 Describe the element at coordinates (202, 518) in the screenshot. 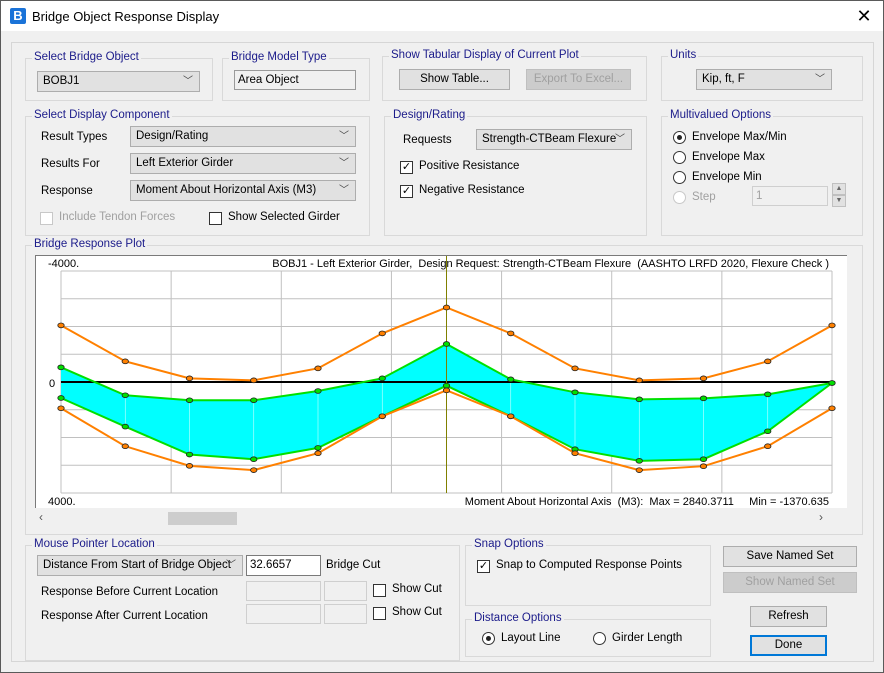

I see `scrollbar-thumb` at that location.